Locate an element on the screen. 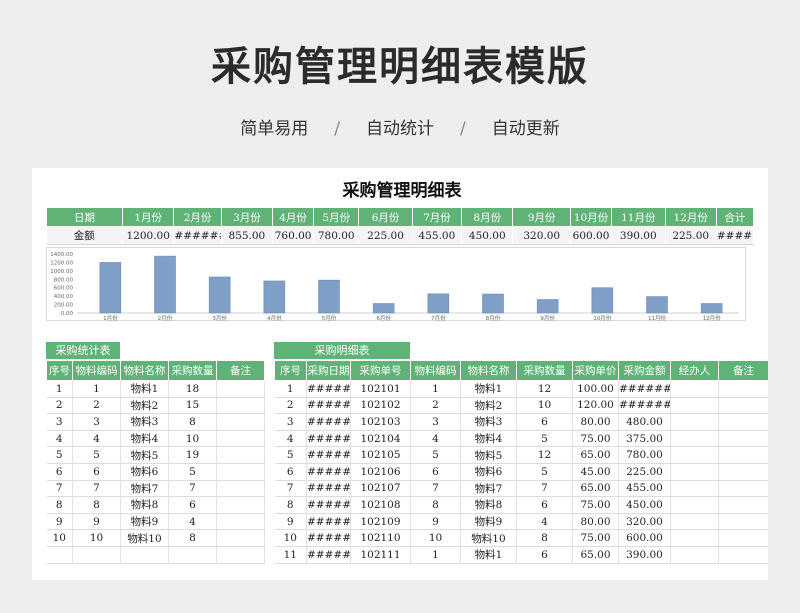 The width and height of the screenshot is (800, 613). monthly-value-cell: 760.00 is located at coordinates (293, 235).